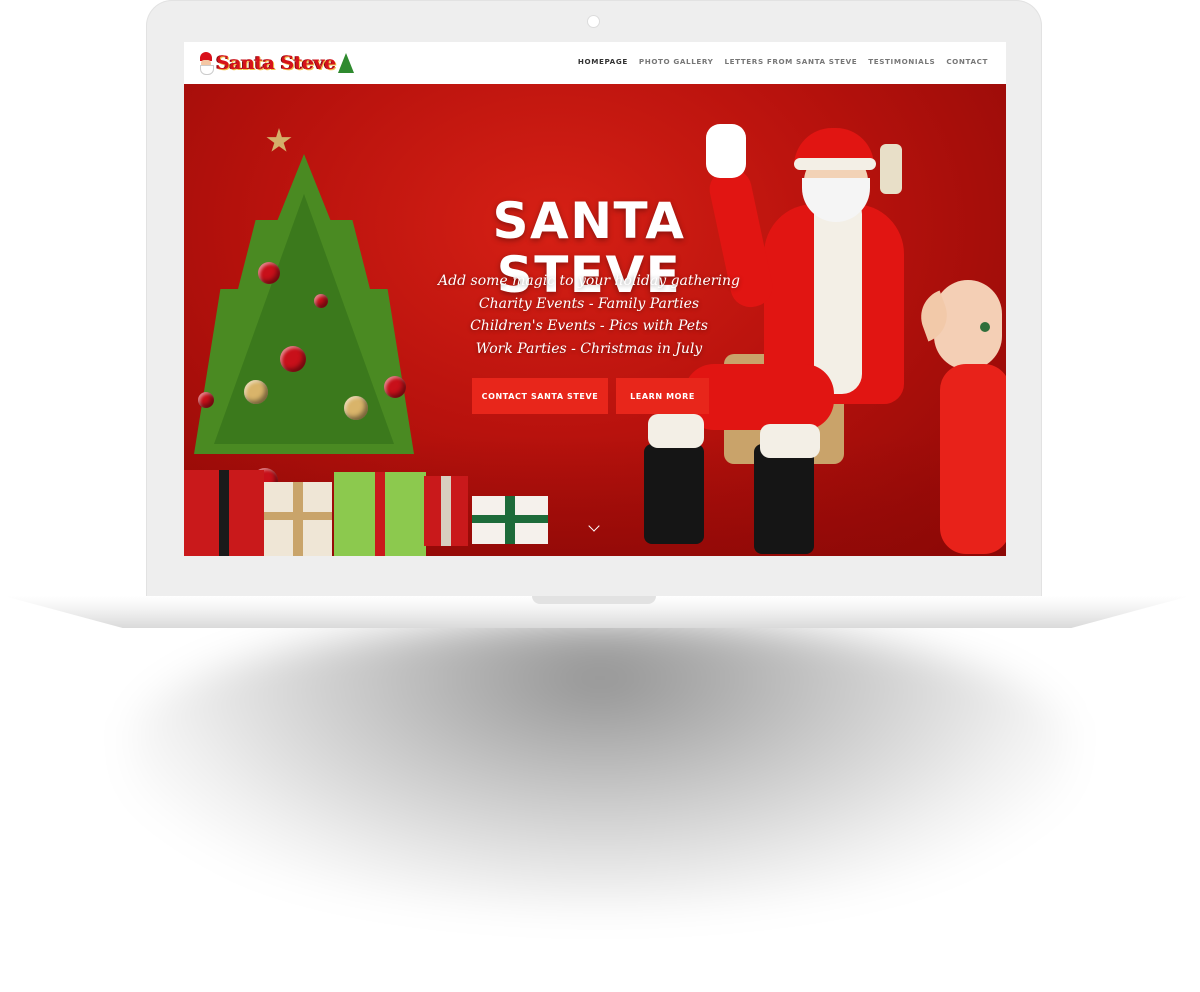  Describe the element at coordinates (589, 326) in the screenshot. I see `tagline-line: Children's Events - Pics with Pets` at that location.